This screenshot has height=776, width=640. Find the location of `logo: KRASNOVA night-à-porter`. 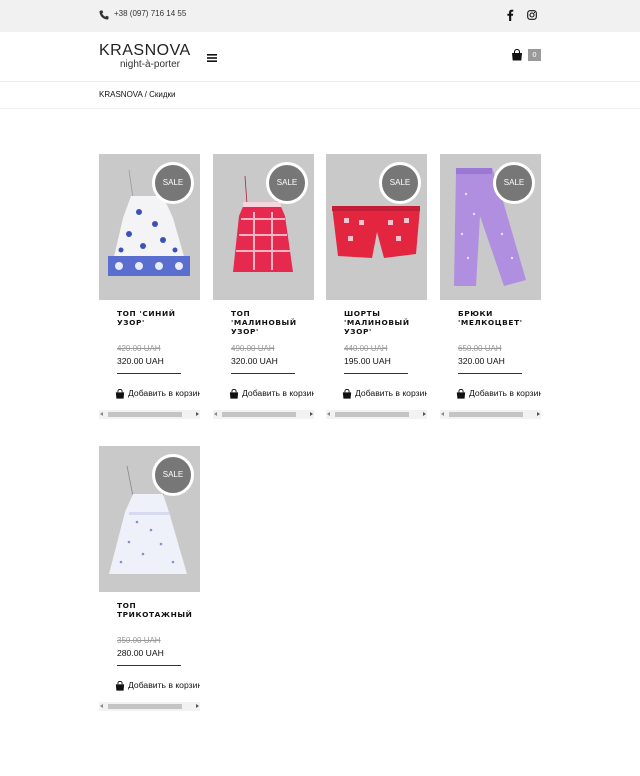

logo: KRASNOVA night-à-porter is located at coordinates (147, 57).